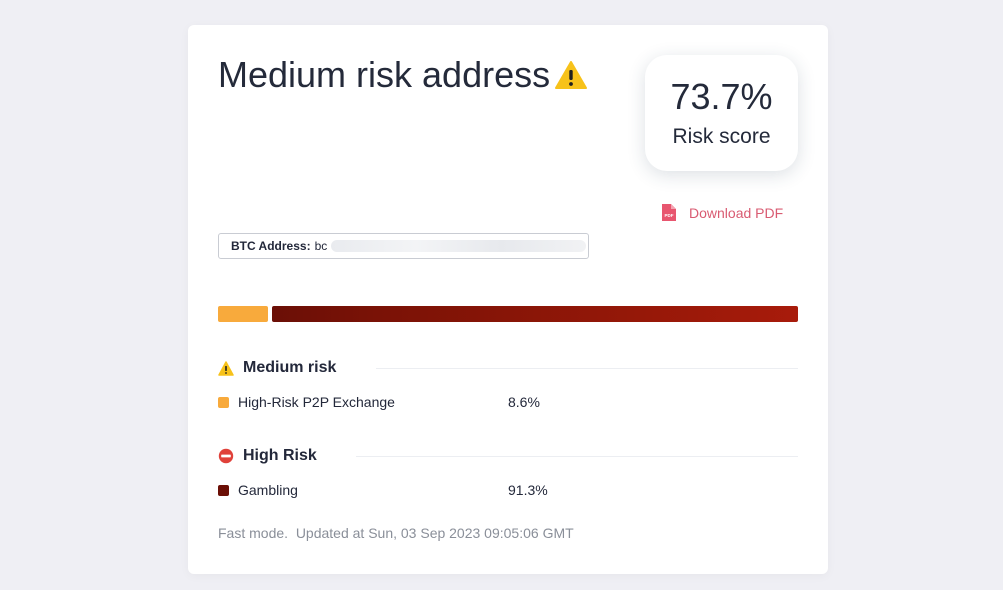  I want to click on btc-address-field: BTC Address: bc, so click(403, 246).